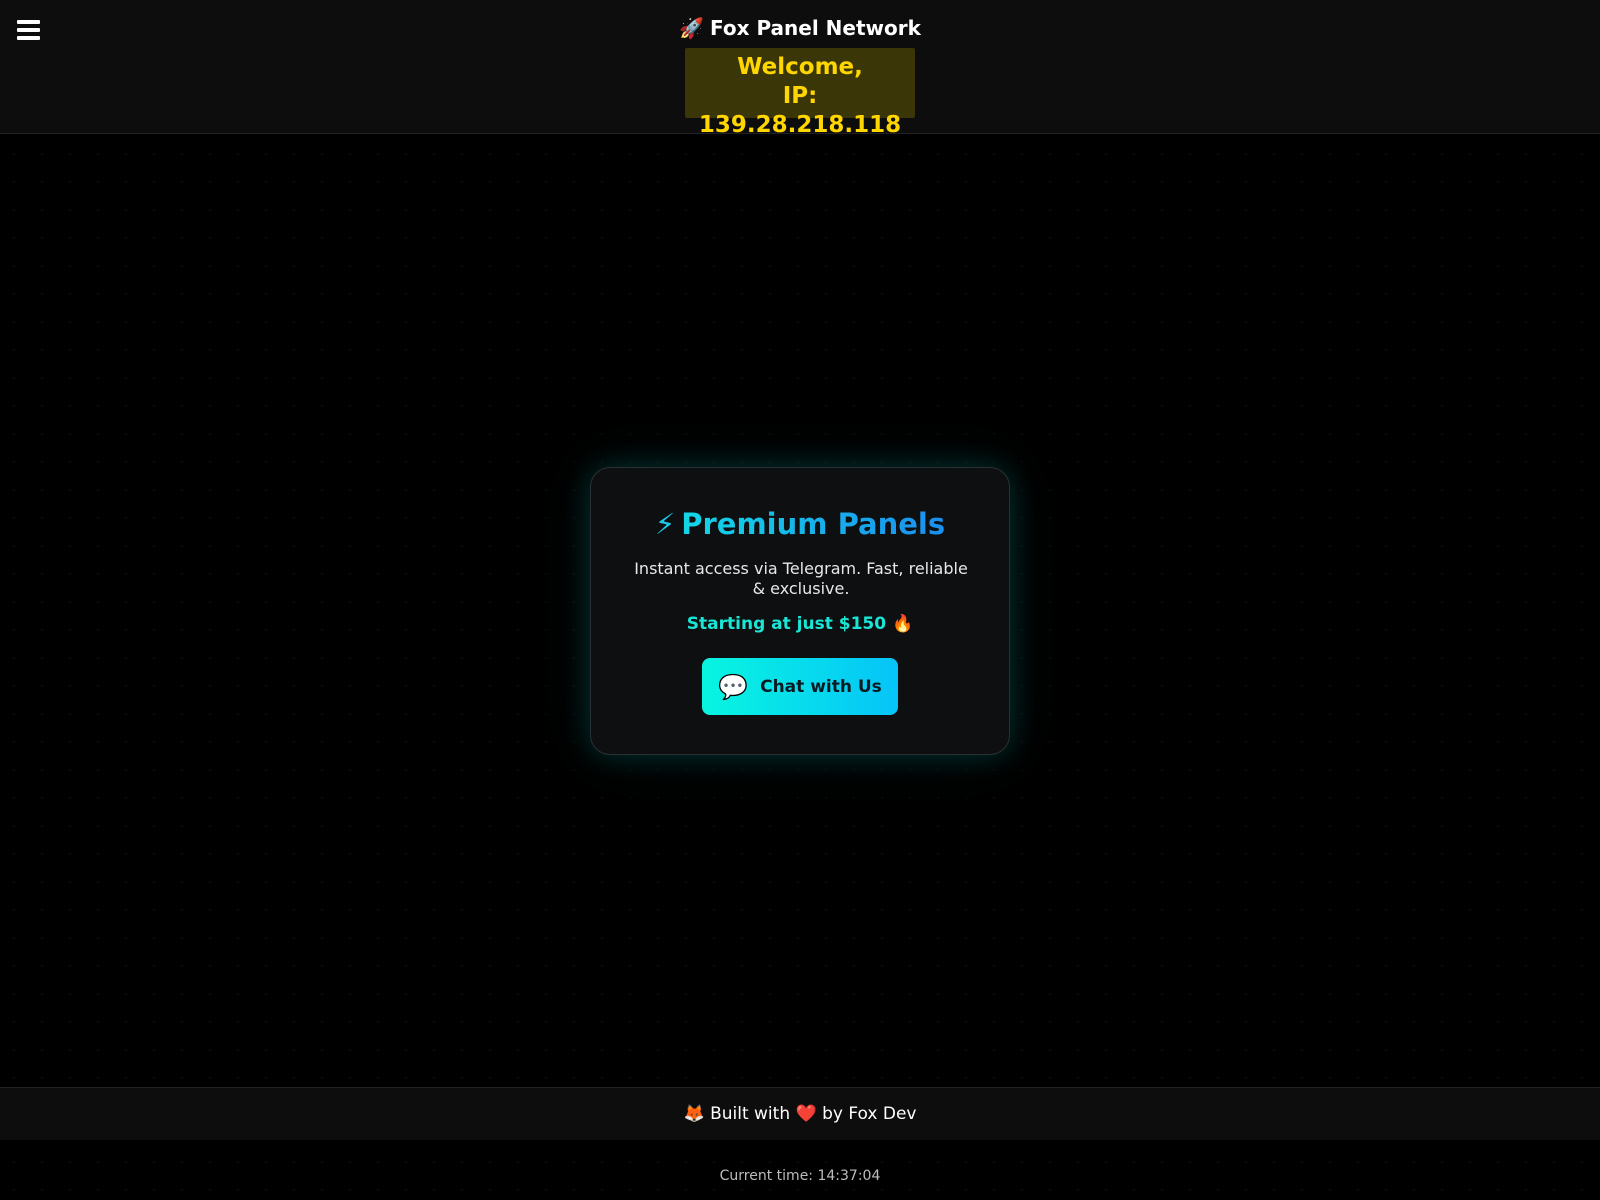 The width and height of the screenshot is (1600, 1200). I want to click on heart-icon: ❤️, so click(806, 1114).